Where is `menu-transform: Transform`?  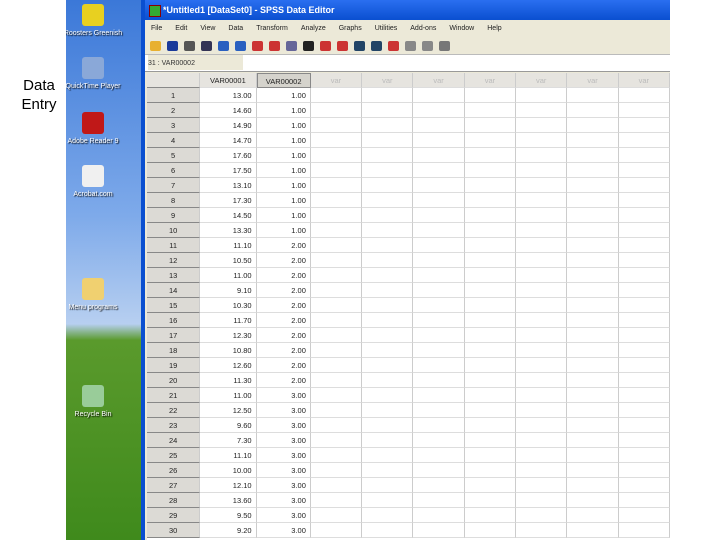 menu-transform: Transform is located at coordinates (272, 28).